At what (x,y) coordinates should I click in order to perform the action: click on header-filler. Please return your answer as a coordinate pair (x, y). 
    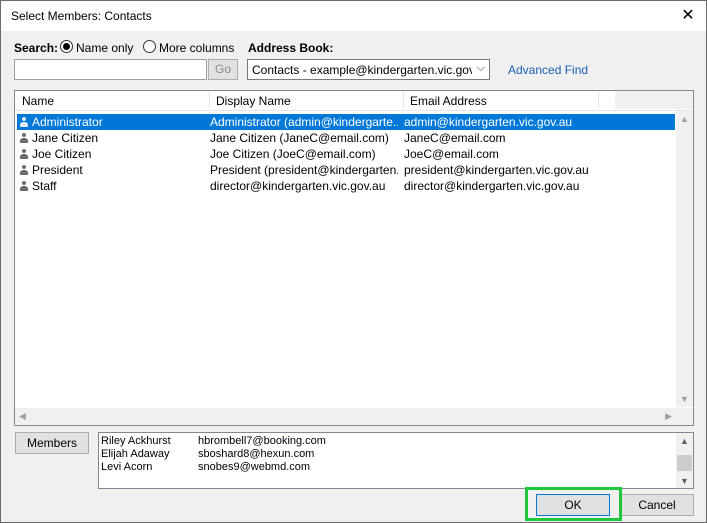
    Looking at the image, I should click on (654, 100).